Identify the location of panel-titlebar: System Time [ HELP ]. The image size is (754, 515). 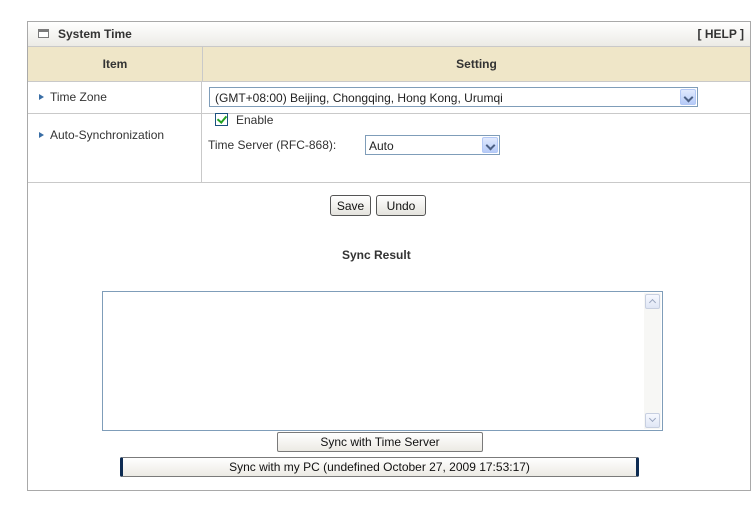
(389, 34).